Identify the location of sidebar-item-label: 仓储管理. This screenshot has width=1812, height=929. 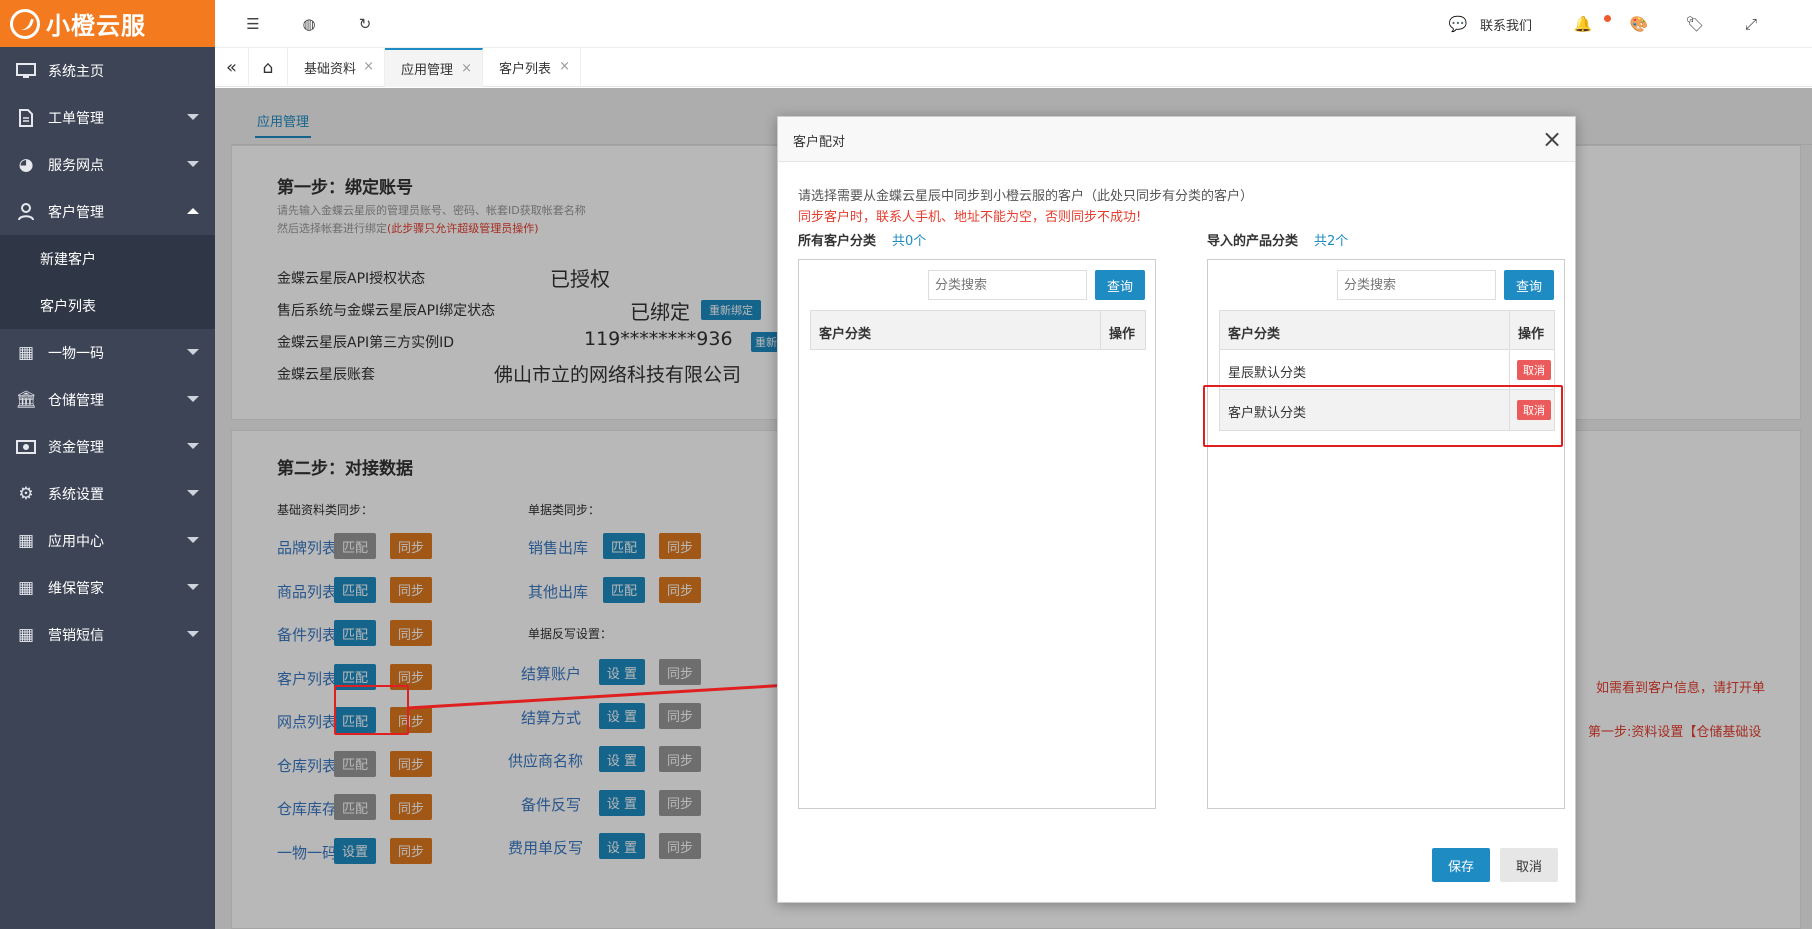
(76, 400).